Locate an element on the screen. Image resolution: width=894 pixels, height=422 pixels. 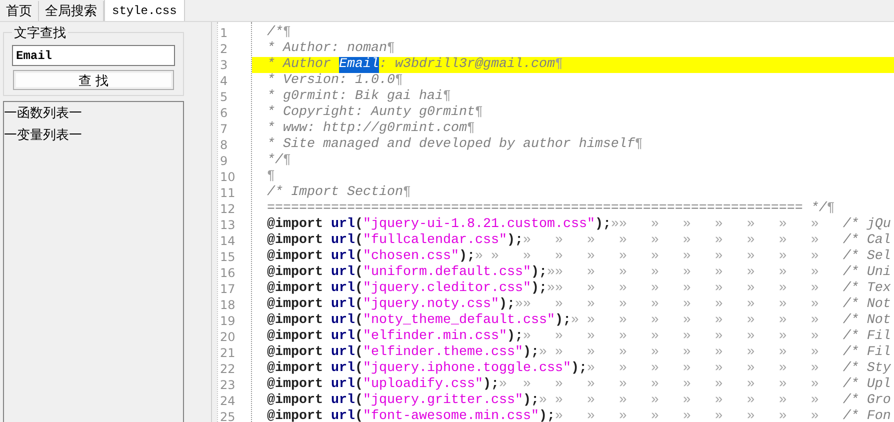
tab-marks: » » » » » » » » » is located at coordinates (687, 415).